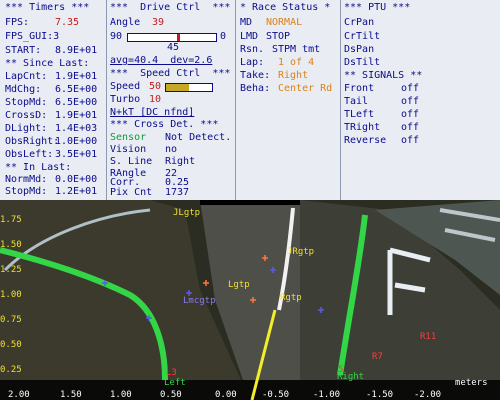  I want to click on y-tick-label: 1.50, so click(11, 245).